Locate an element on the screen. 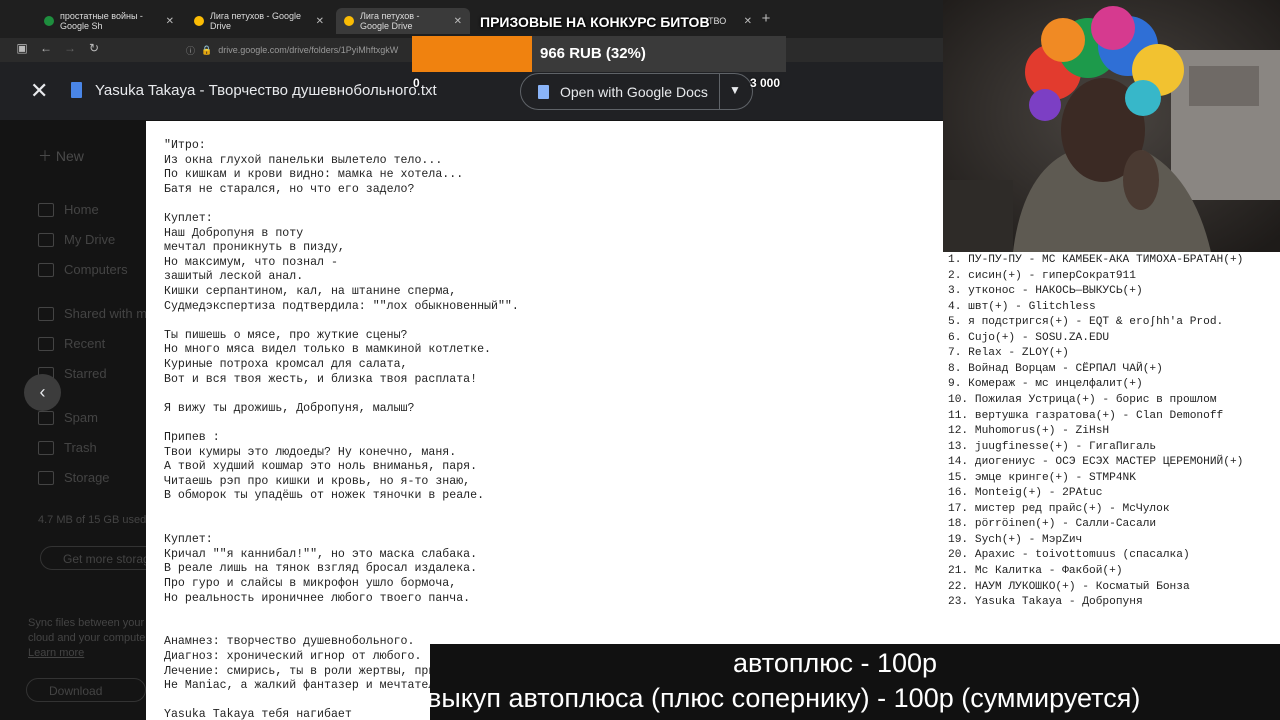  participant-entry: 10. Пожилая Устрица(+) - борис в прошлом is located at coordinates (1082, 399).